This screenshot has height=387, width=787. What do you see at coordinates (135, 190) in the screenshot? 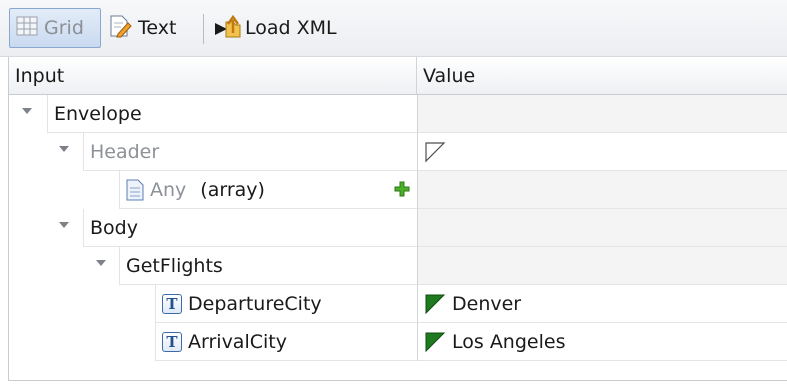
I see `document-icon` at bounding box center [135, 190].